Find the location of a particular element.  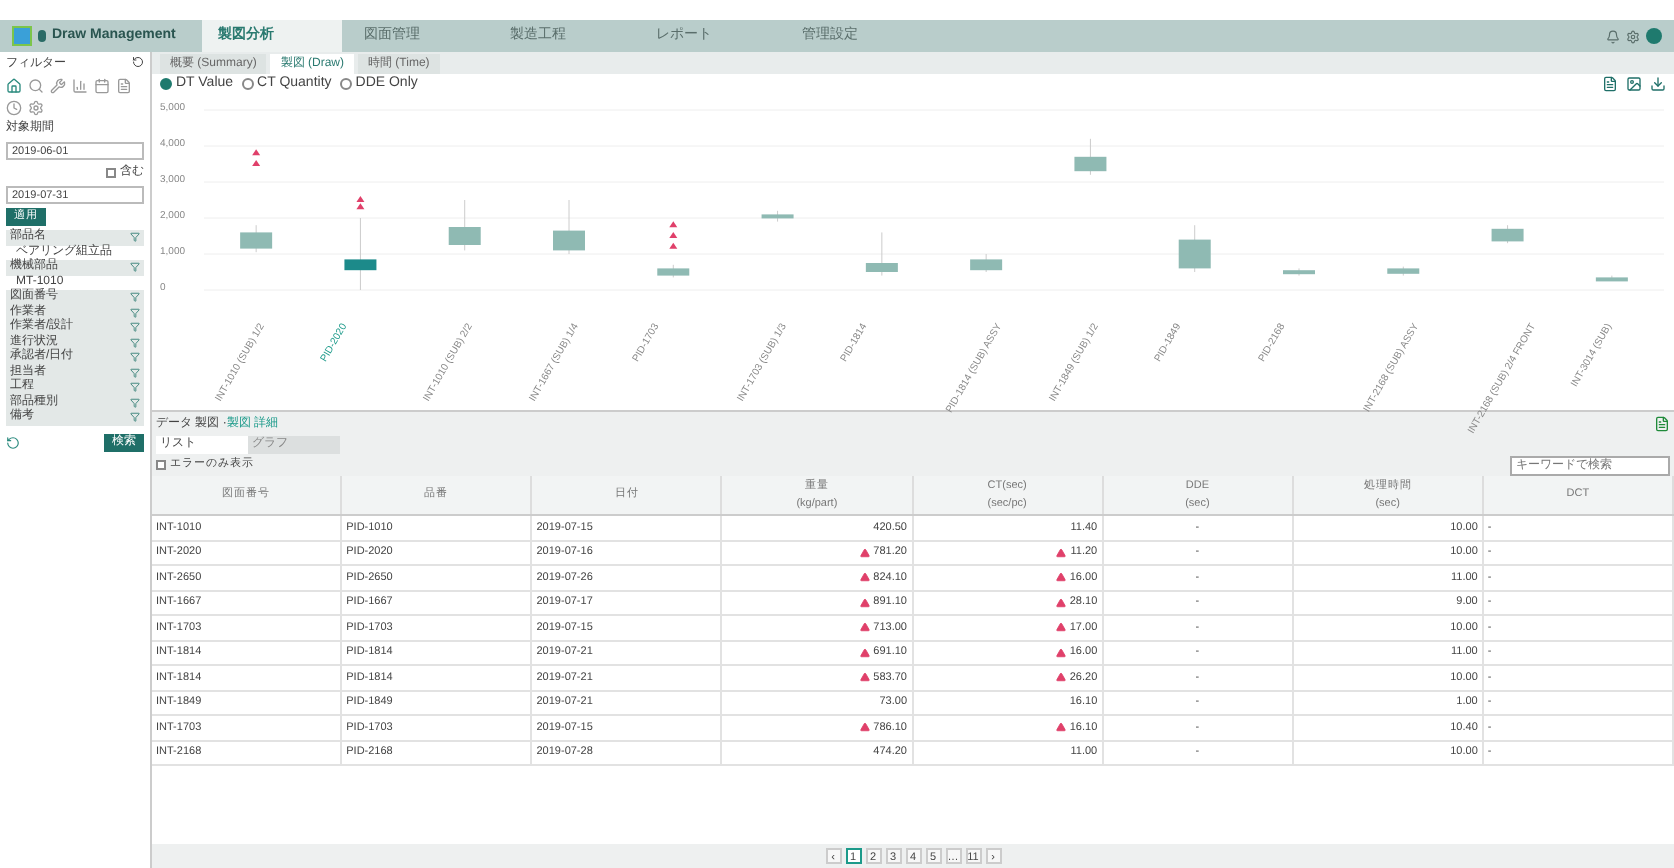

chart-icon is located at coordinates (80, 86).